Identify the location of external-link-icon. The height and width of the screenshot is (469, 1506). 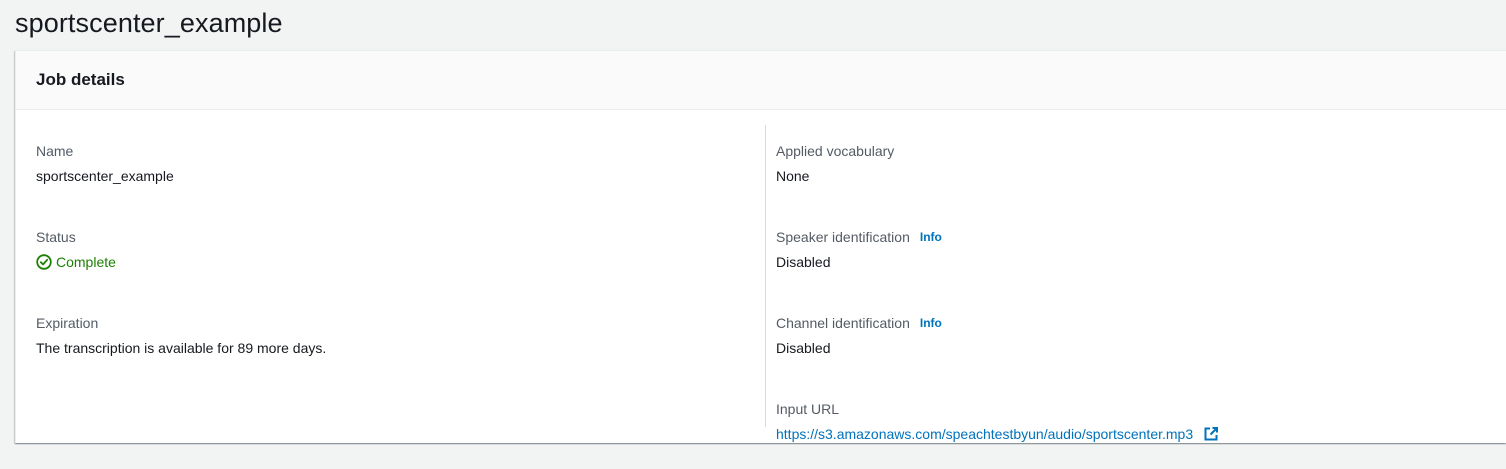
(1211, 434).